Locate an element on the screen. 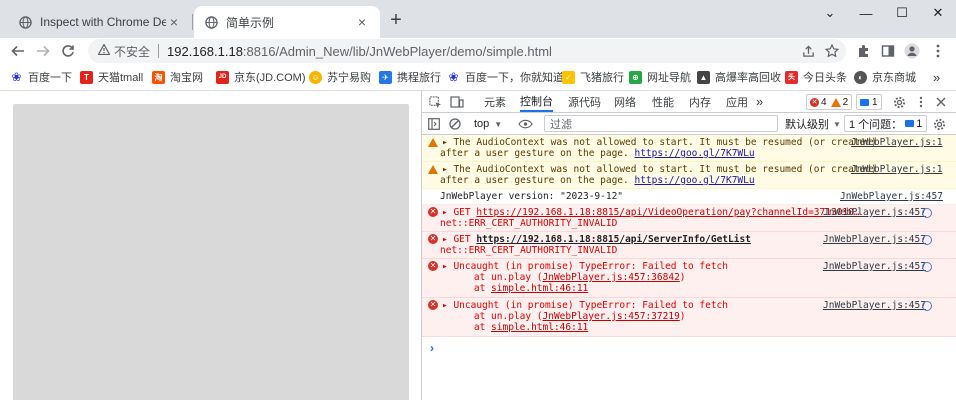 This screenshot has width=956, height=400. console-settings-gear-icon is located at coordinates (939, 124).